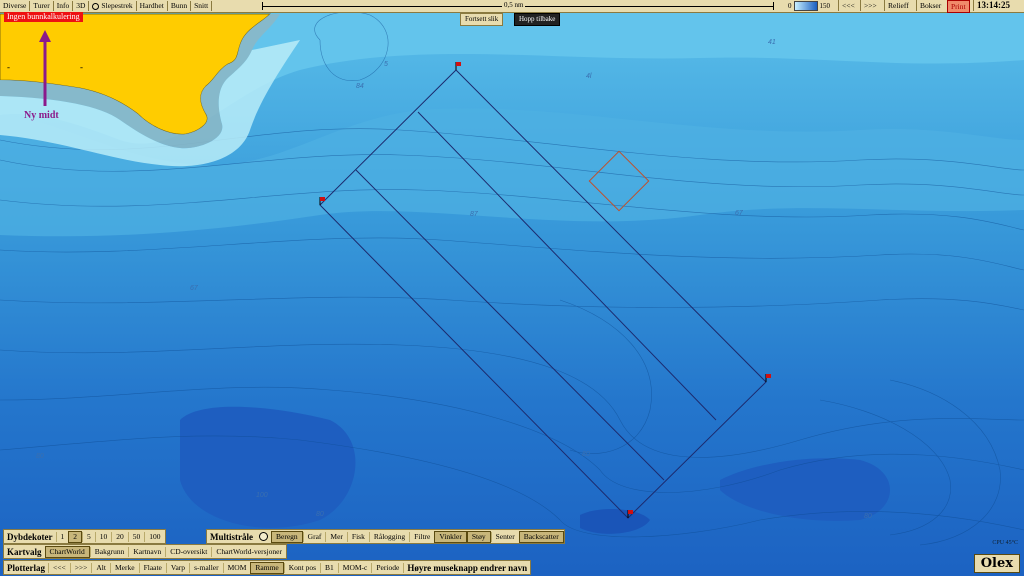 This screenshot has width=1024, height=576. What do you see at coordinates (177, 567) in the screenshot?
I see `plotterlag-option: Varp` at bounding box center [177, 567].